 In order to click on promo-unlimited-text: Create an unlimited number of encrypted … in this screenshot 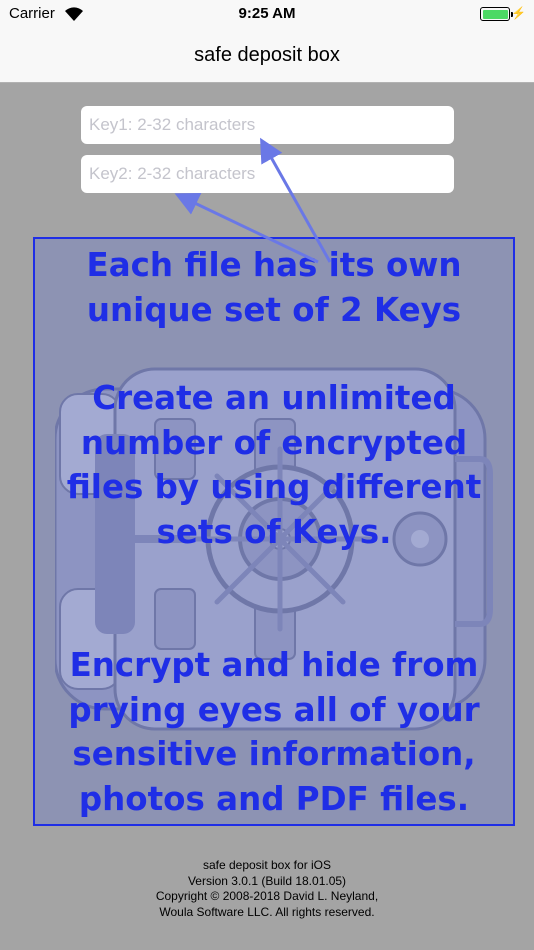, I will do `click(274, 465)`.